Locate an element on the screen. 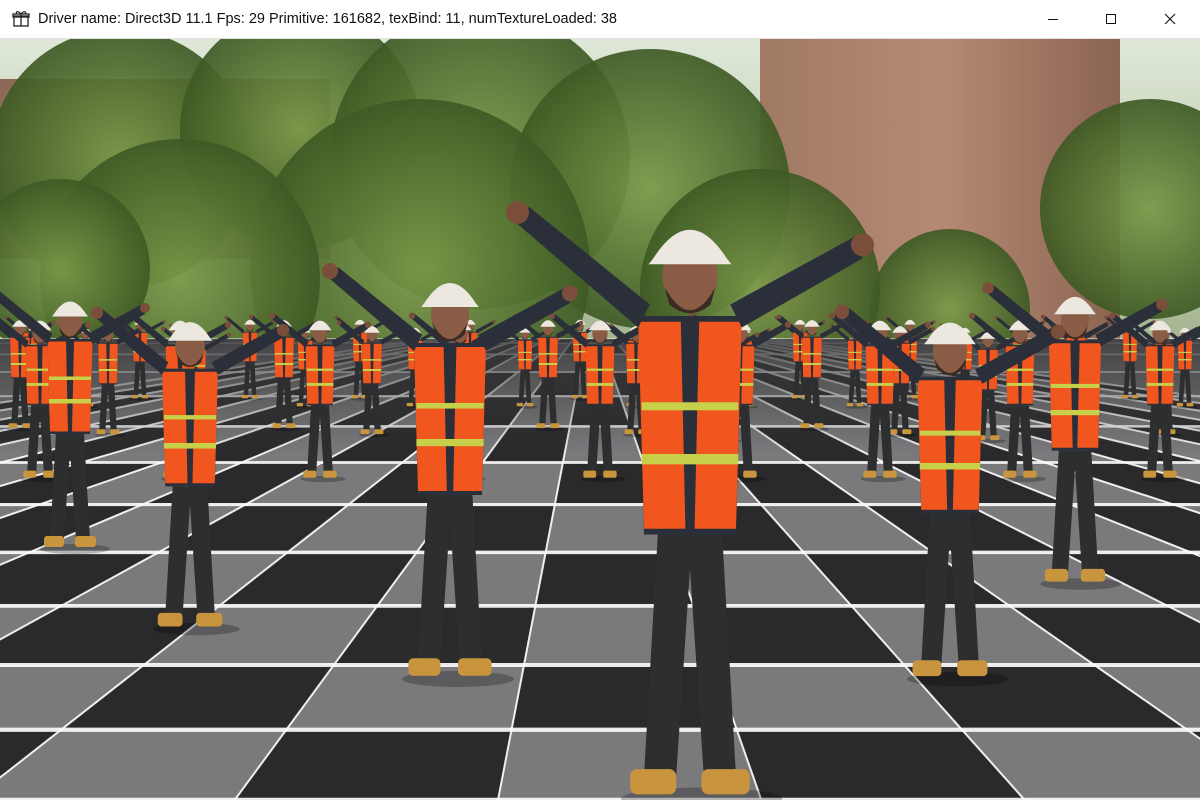  close-button is located at coordinates (1170, 19).